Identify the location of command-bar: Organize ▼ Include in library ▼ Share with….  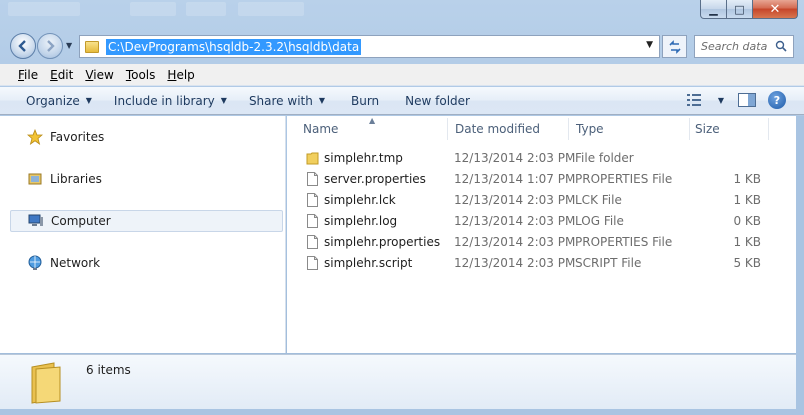
(402, 101).